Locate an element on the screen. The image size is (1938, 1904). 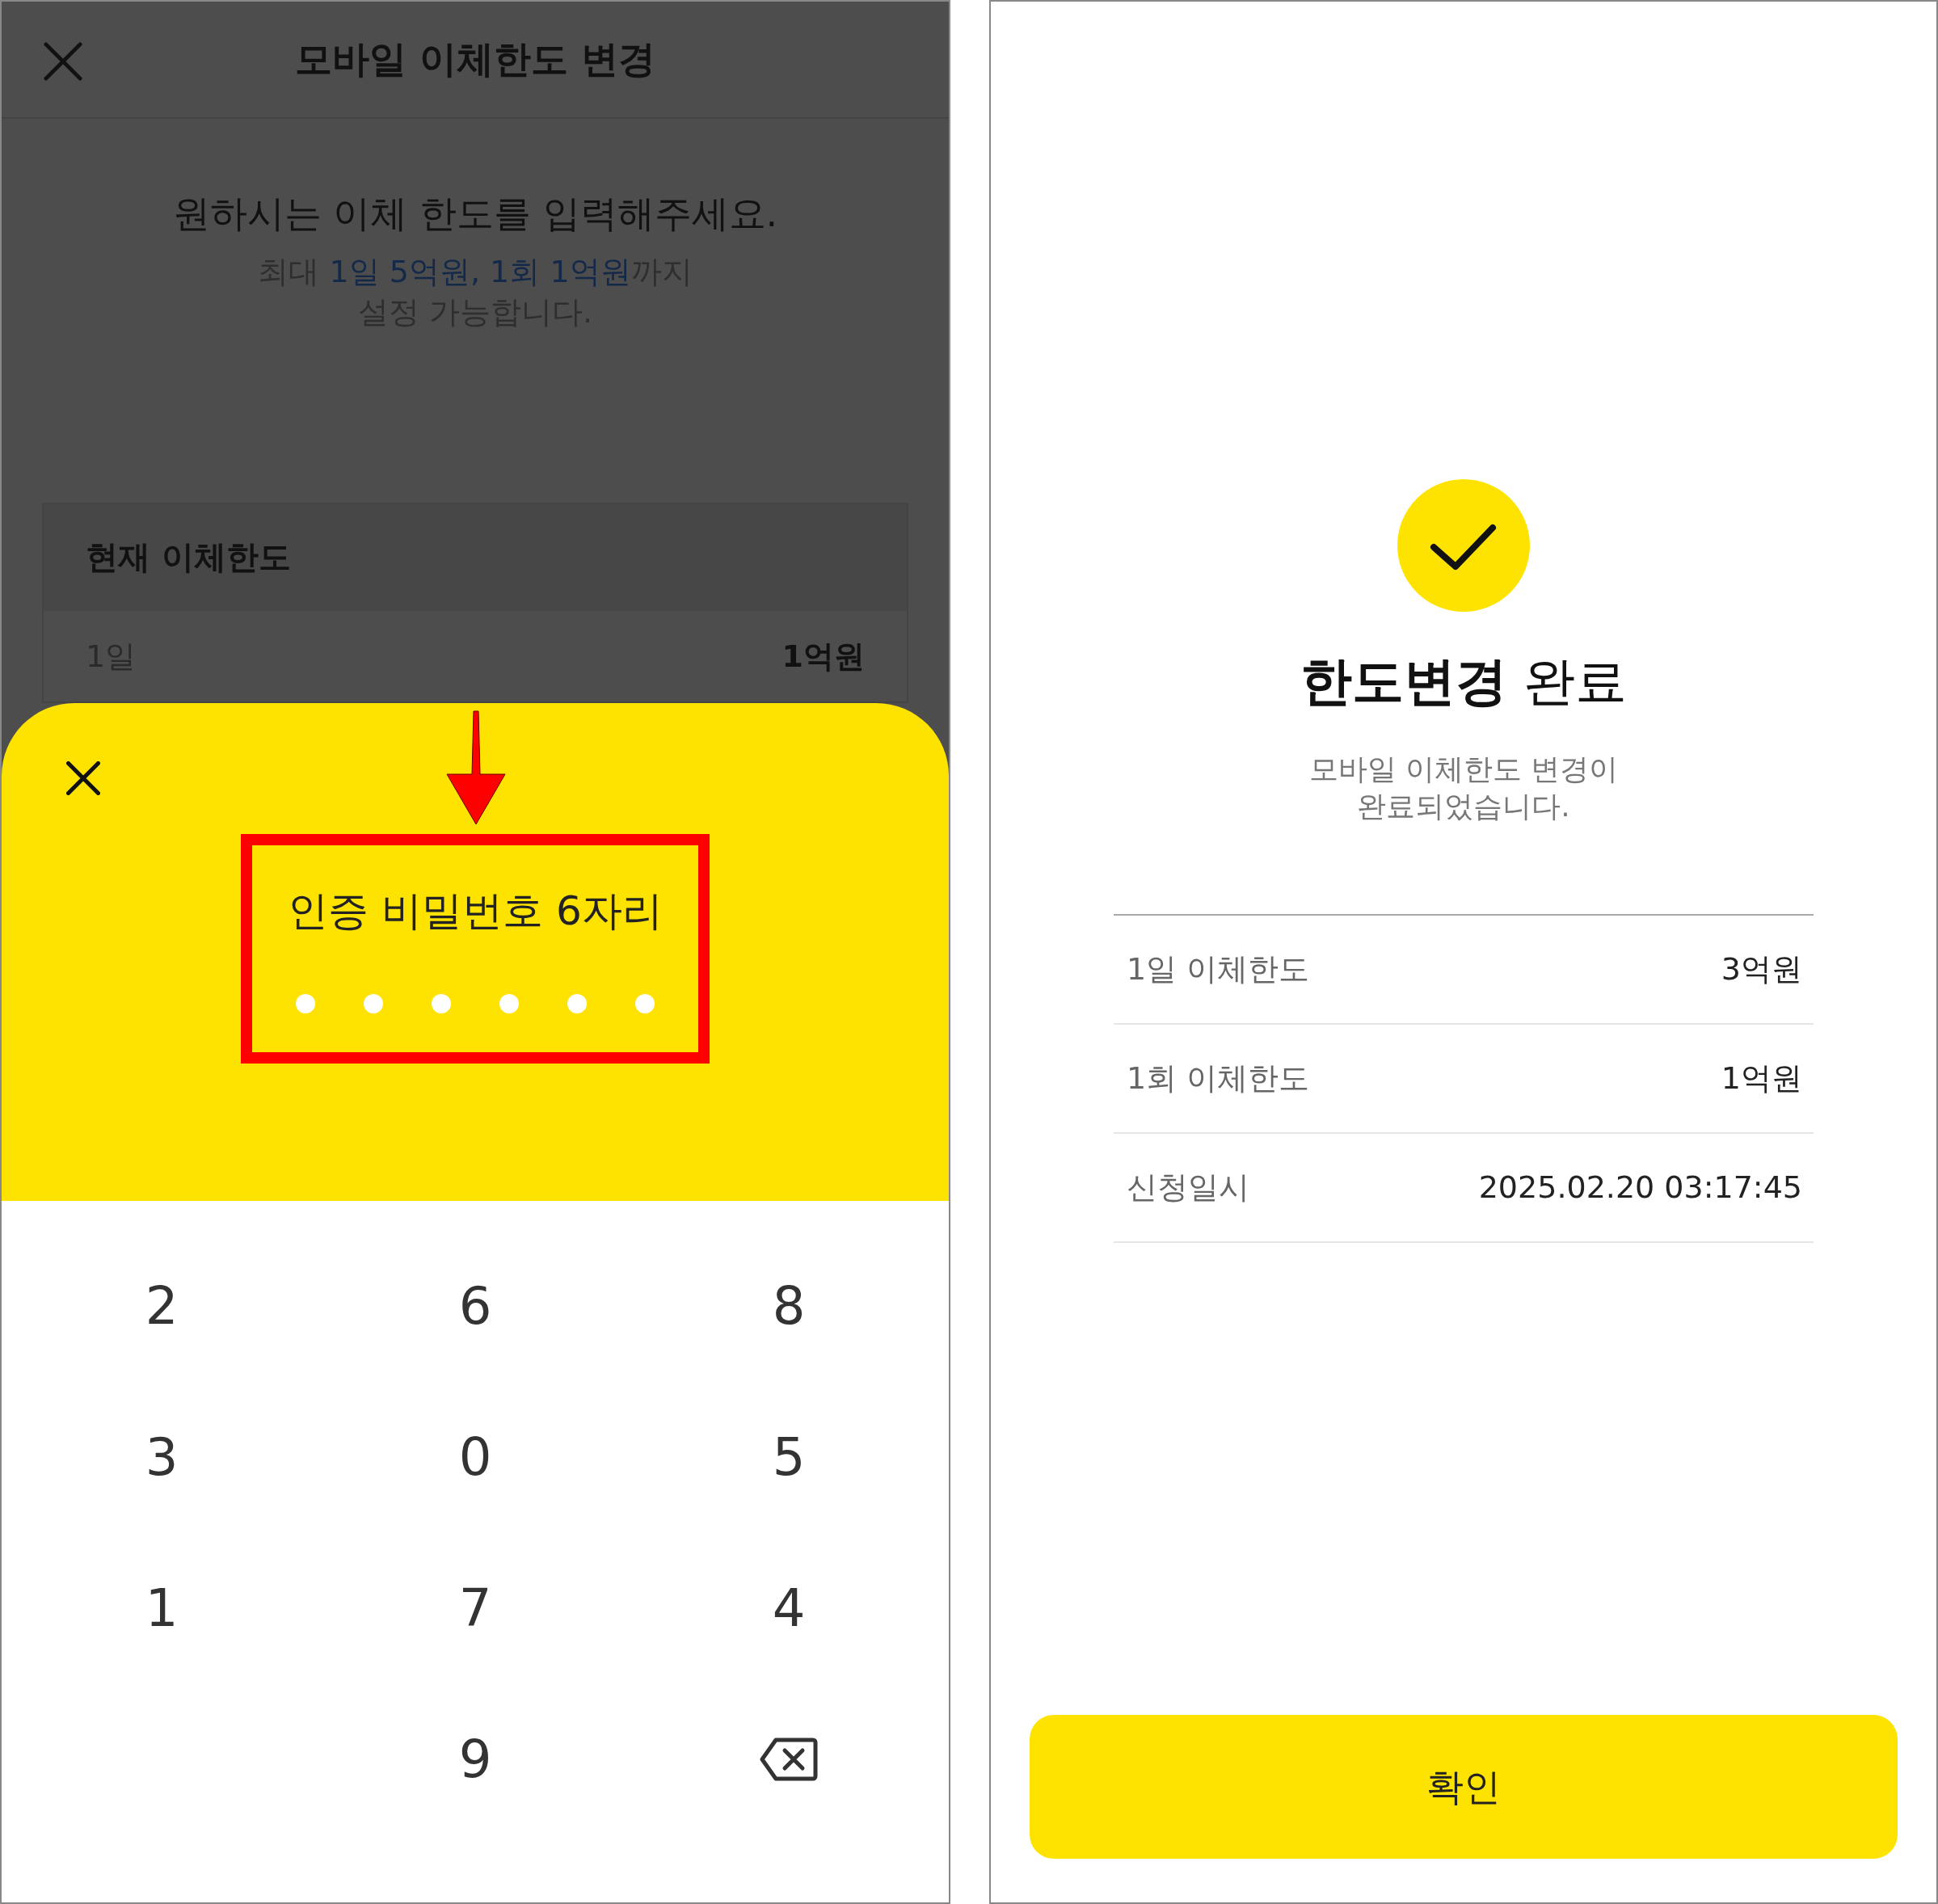
keypad-key: 7 is located at coordinates (475, 1607).